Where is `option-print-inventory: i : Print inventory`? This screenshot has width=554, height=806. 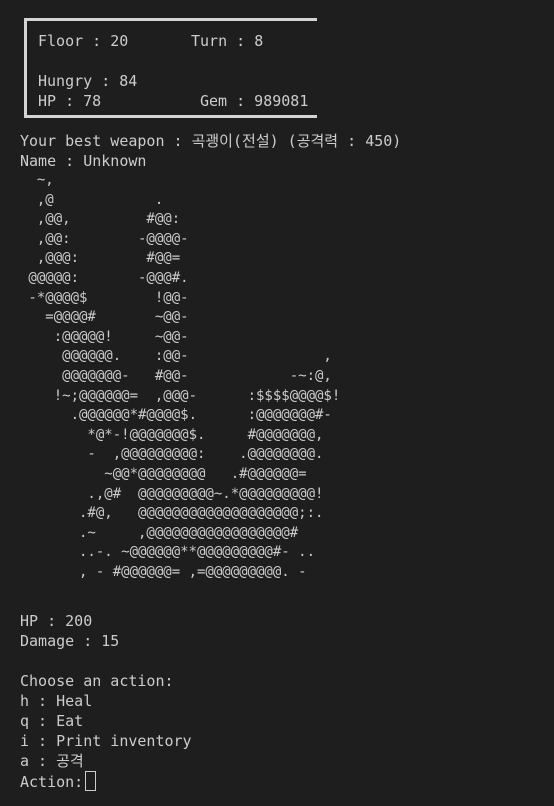 option-print-inventory: i : Print inventory is located at coordinates (106, 741).